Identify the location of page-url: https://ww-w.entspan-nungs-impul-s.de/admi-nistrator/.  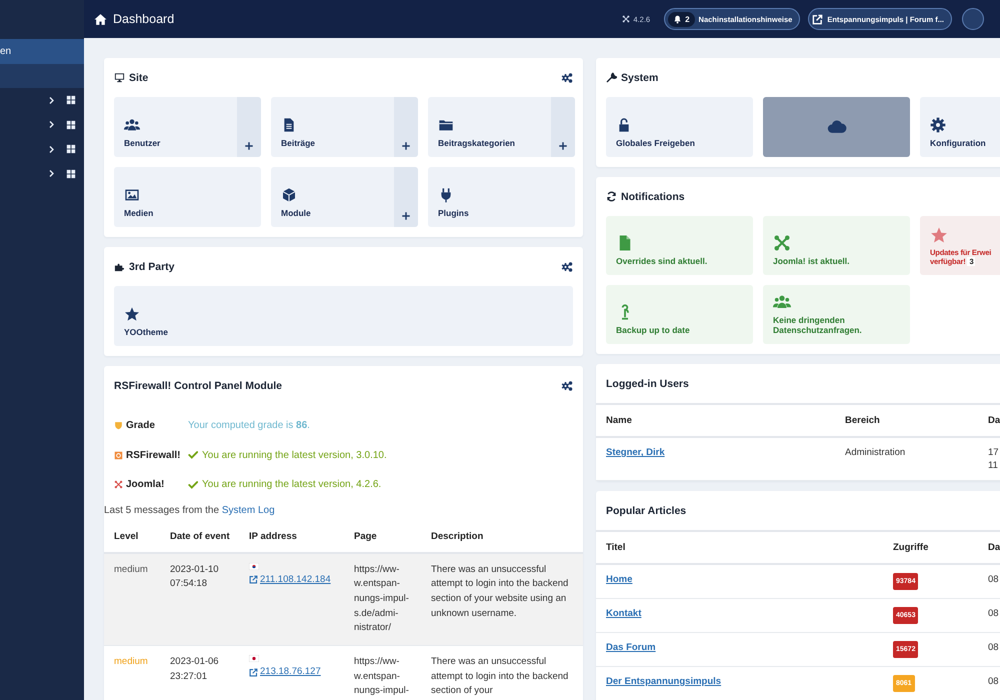
(381, 599).